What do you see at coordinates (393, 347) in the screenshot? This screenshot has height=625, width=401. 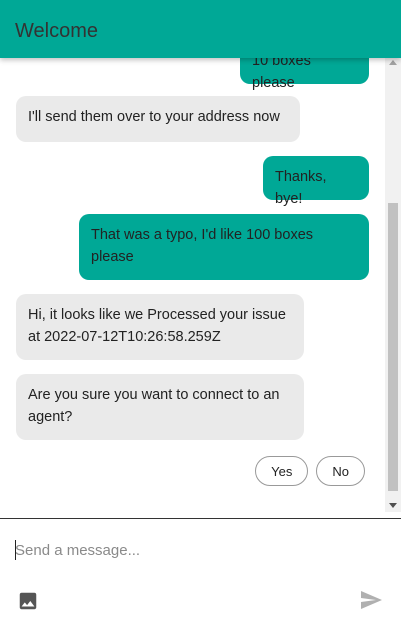 I see `scroll-thumb` at bounding box center [393, 347].